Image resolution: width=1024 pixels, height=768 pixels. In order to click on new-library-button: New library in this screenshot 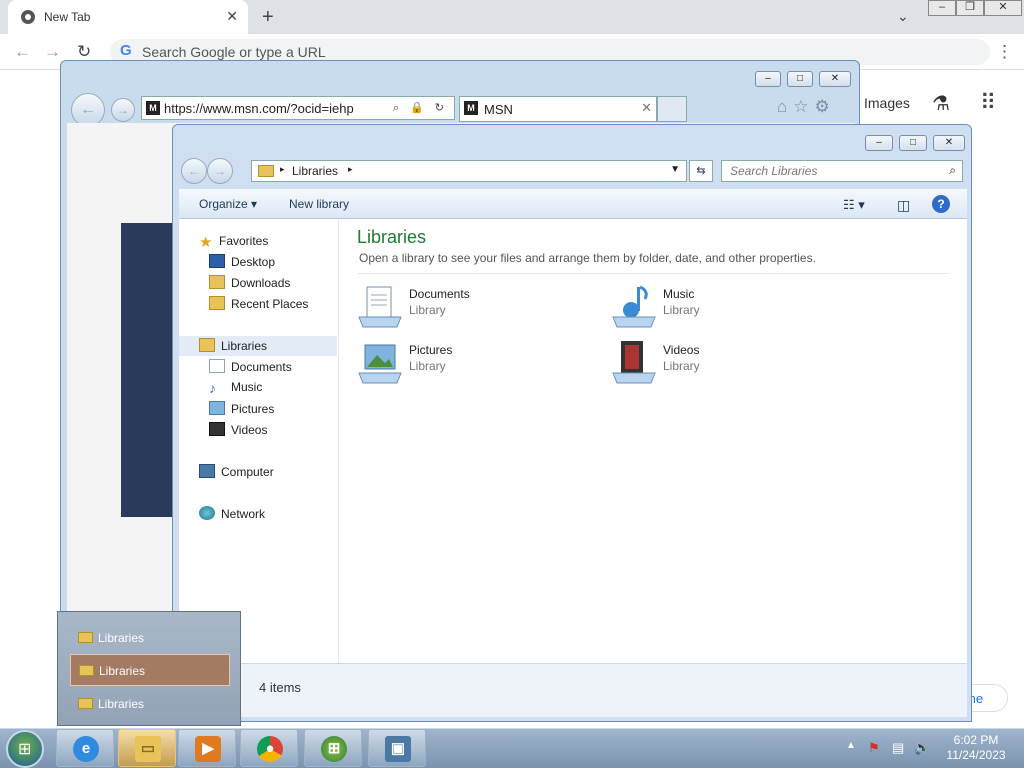, I will do `click(319, 204)`.